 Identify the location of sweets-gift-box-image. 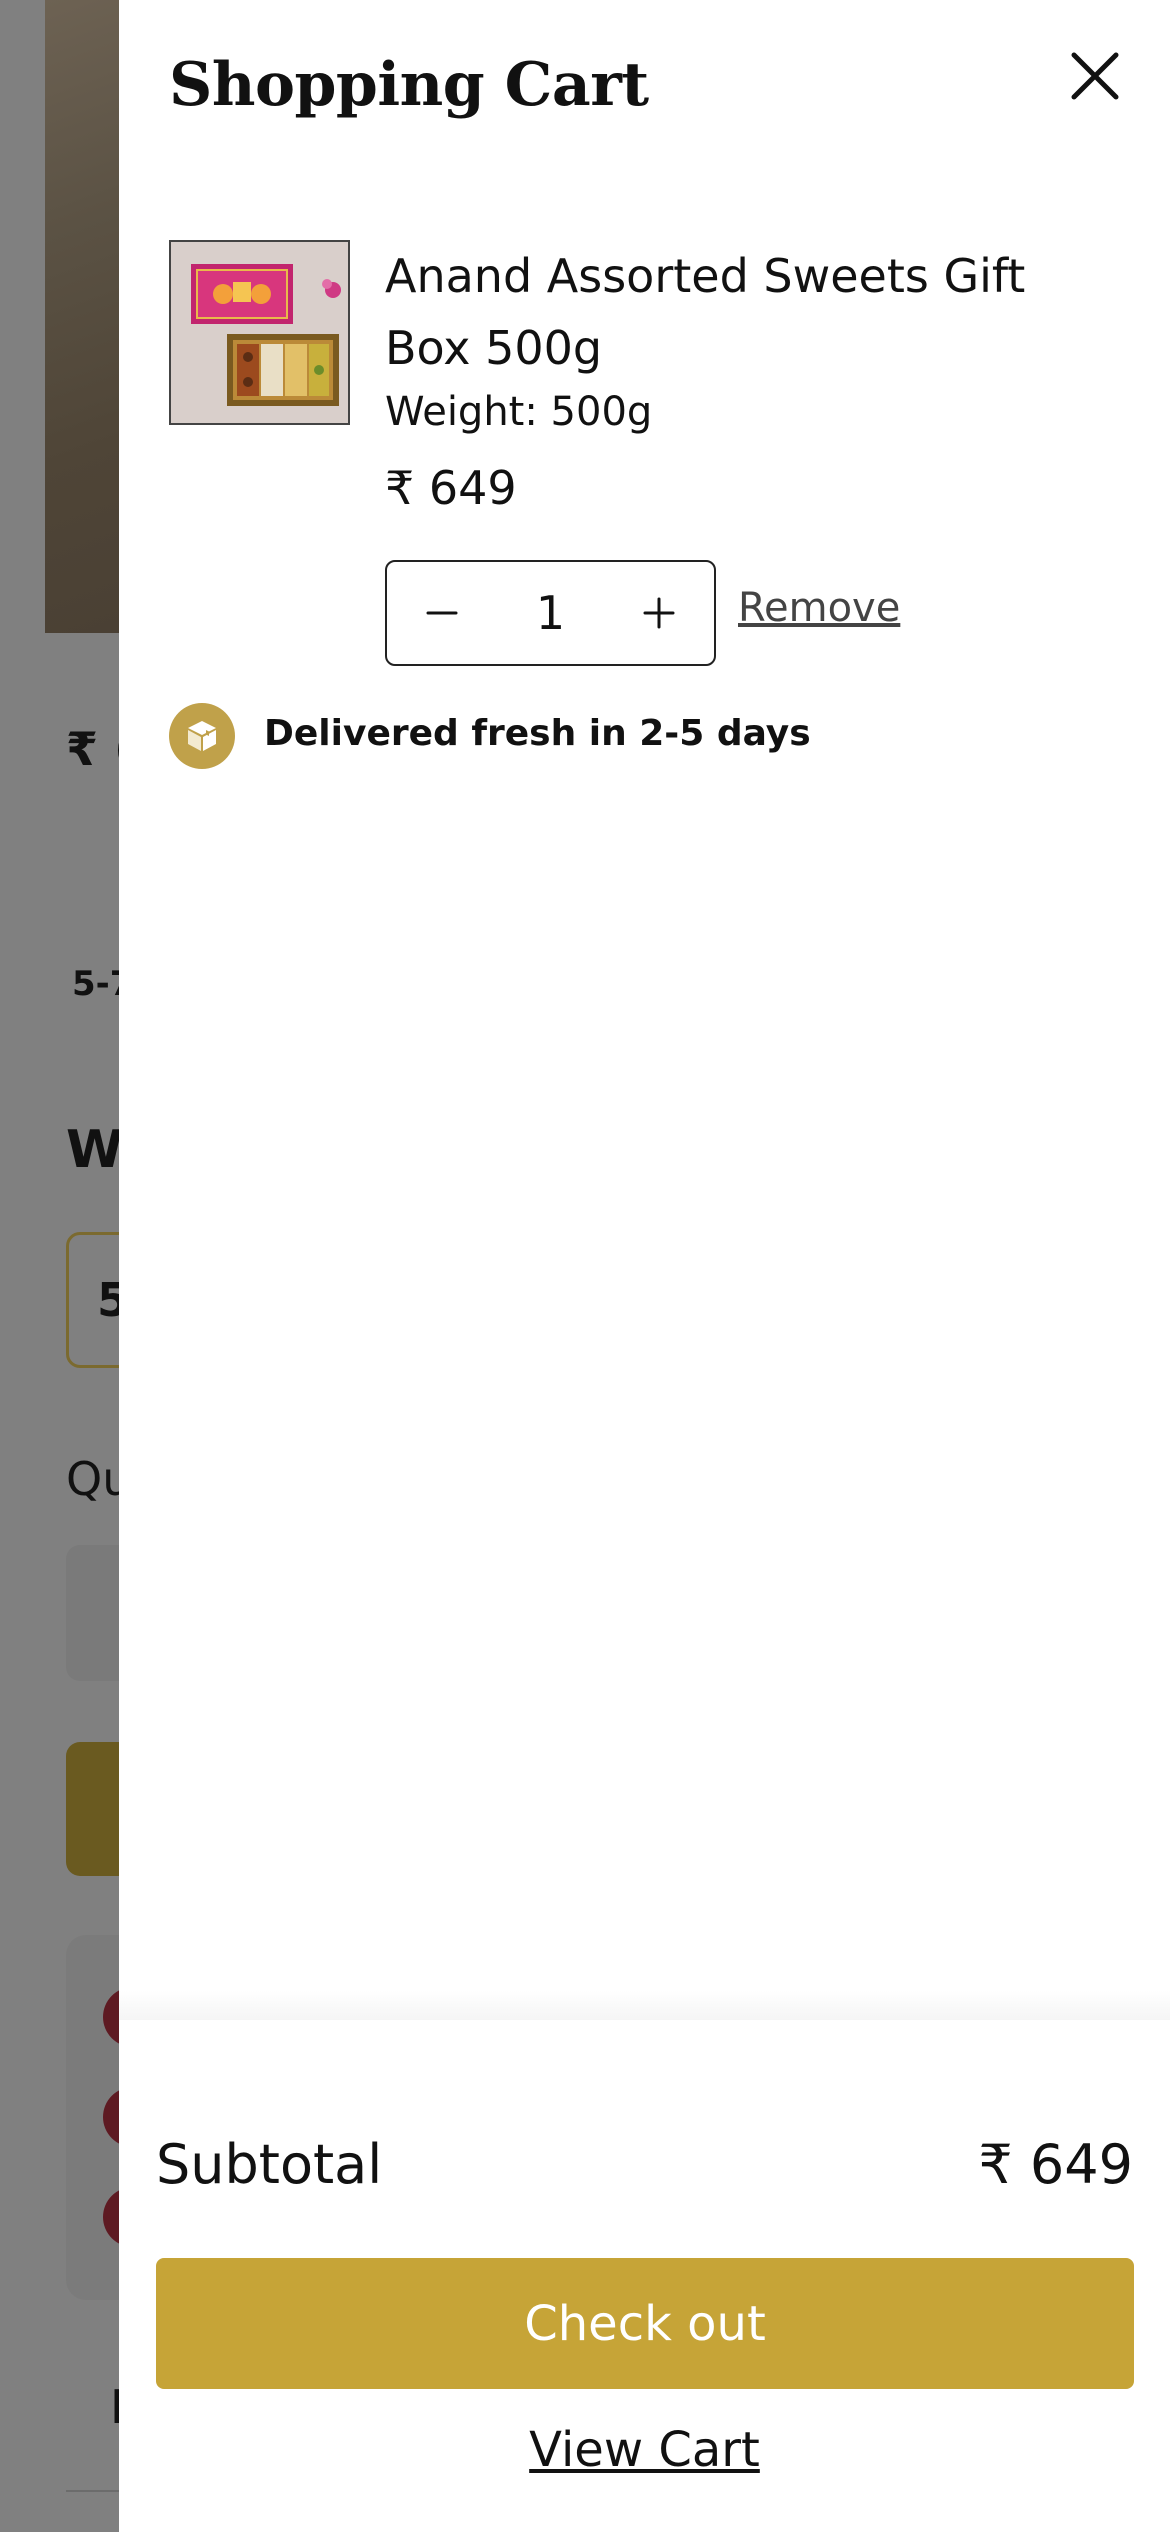
(259, 332).